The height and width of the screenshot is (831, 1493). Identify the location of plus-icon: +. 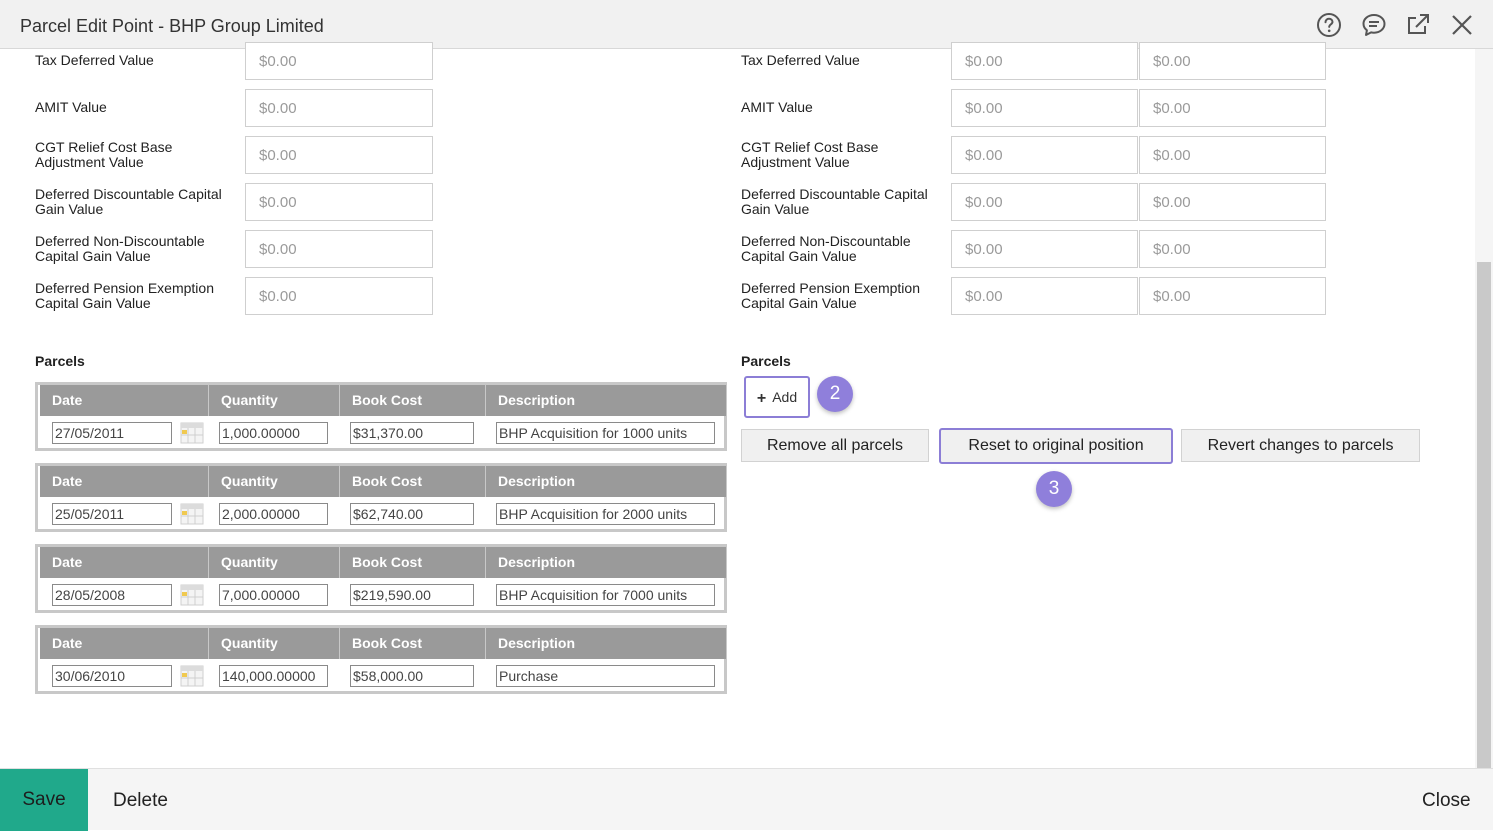
(761, 398).